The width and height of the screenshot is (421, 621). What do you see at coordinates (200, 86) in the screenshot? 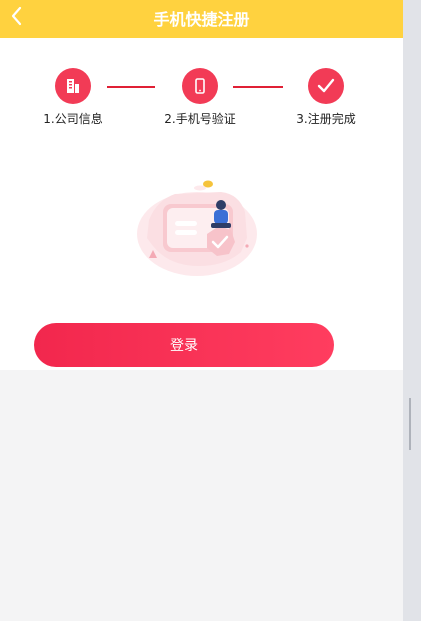
I see `phone-icon` at bounding box center [200, 86].